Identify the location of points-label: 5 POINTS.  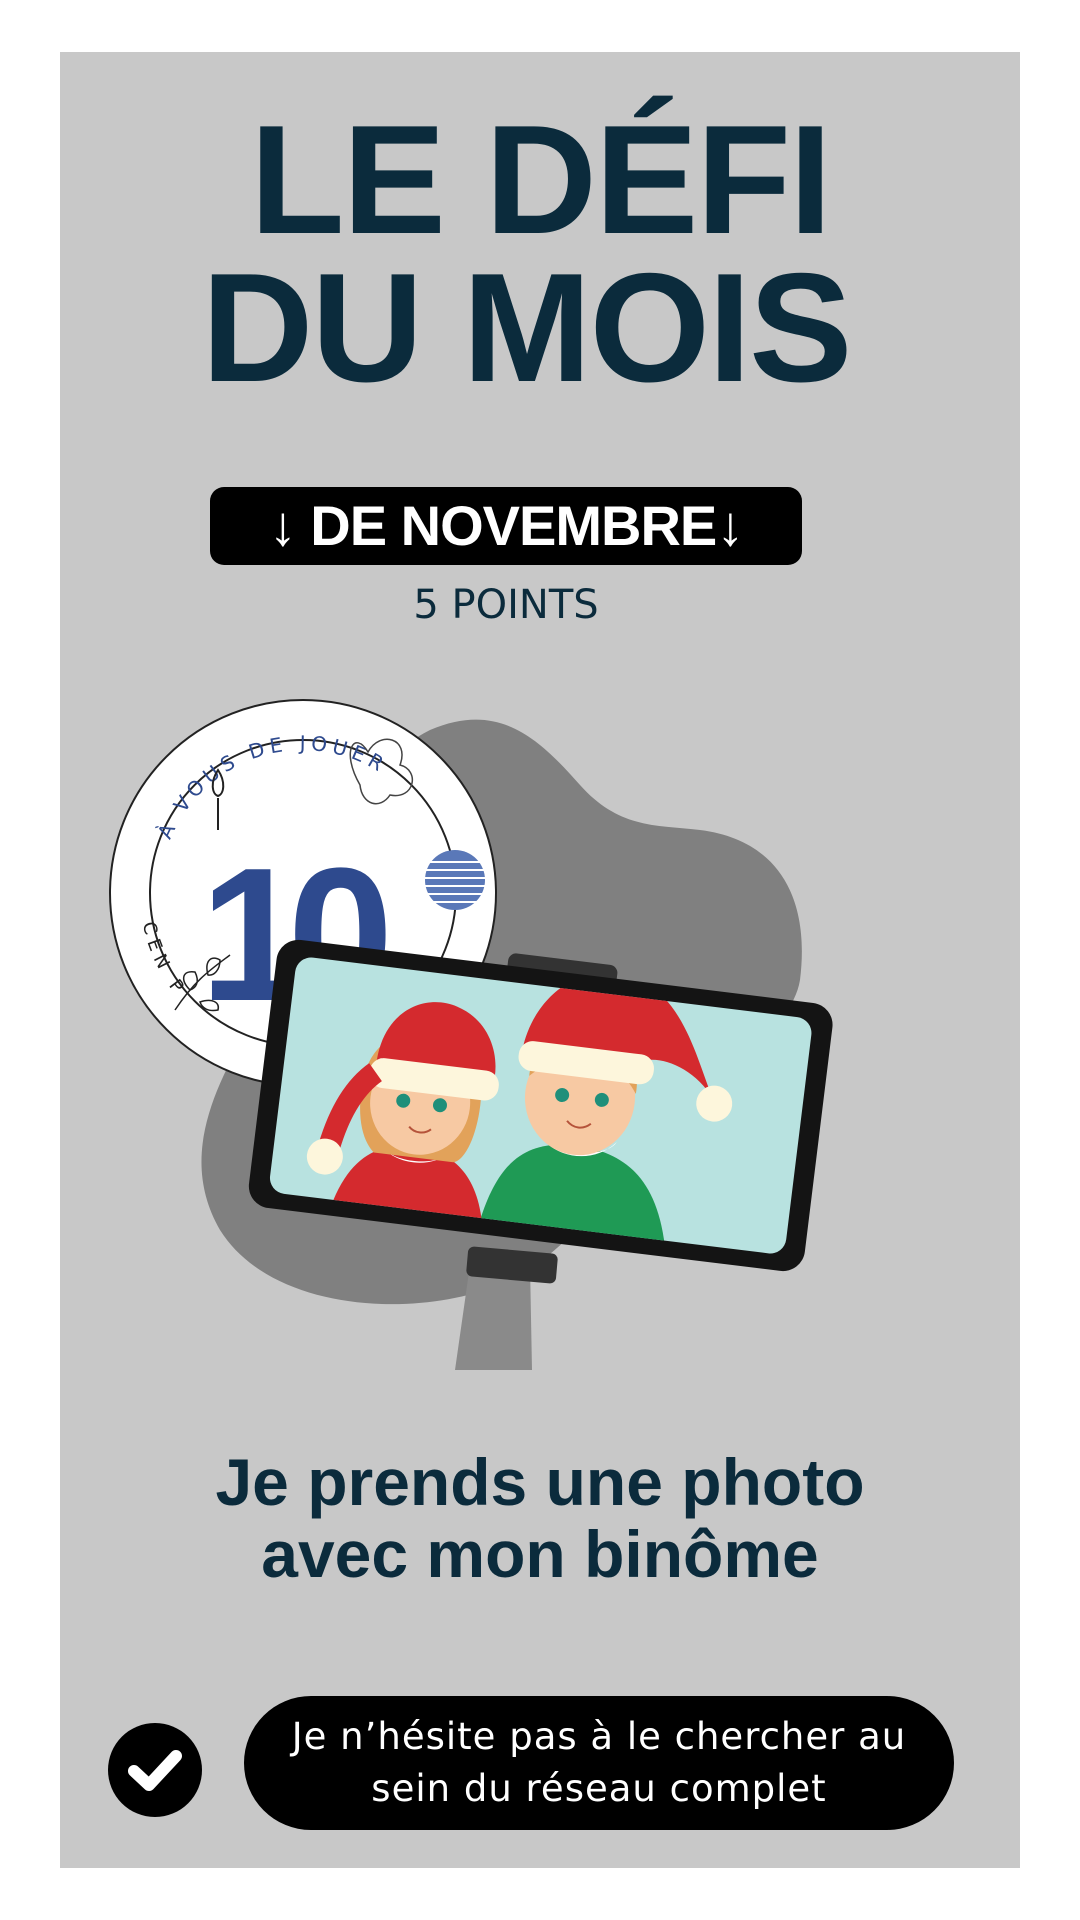
(506, 605).